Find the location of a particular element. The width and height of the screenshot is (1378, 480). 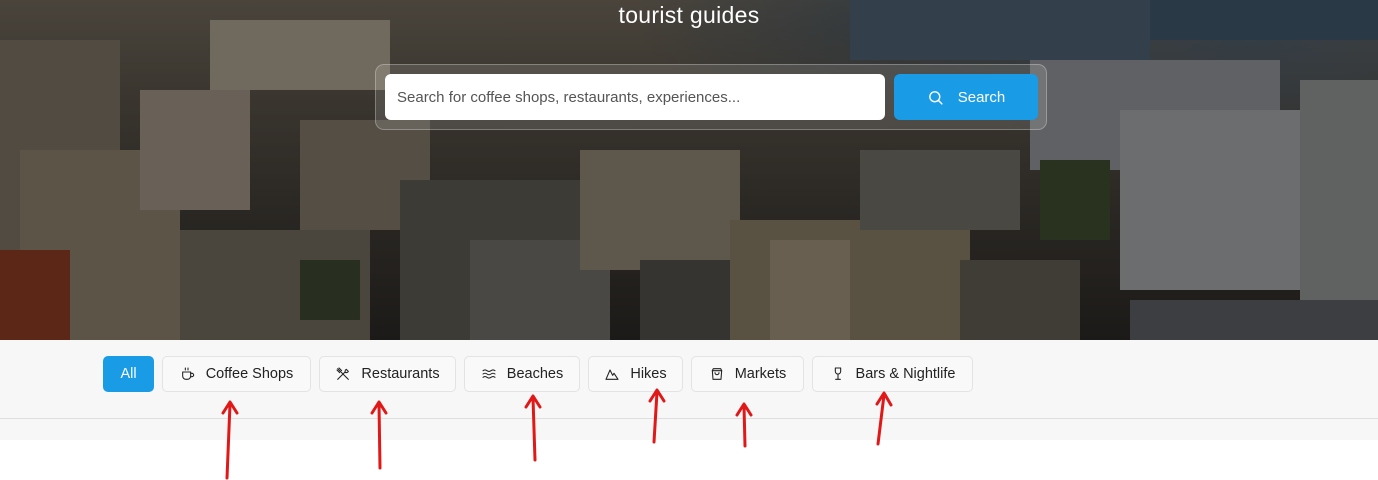

category-chip-hikes: Hikes is located at coordinates (635, 374).